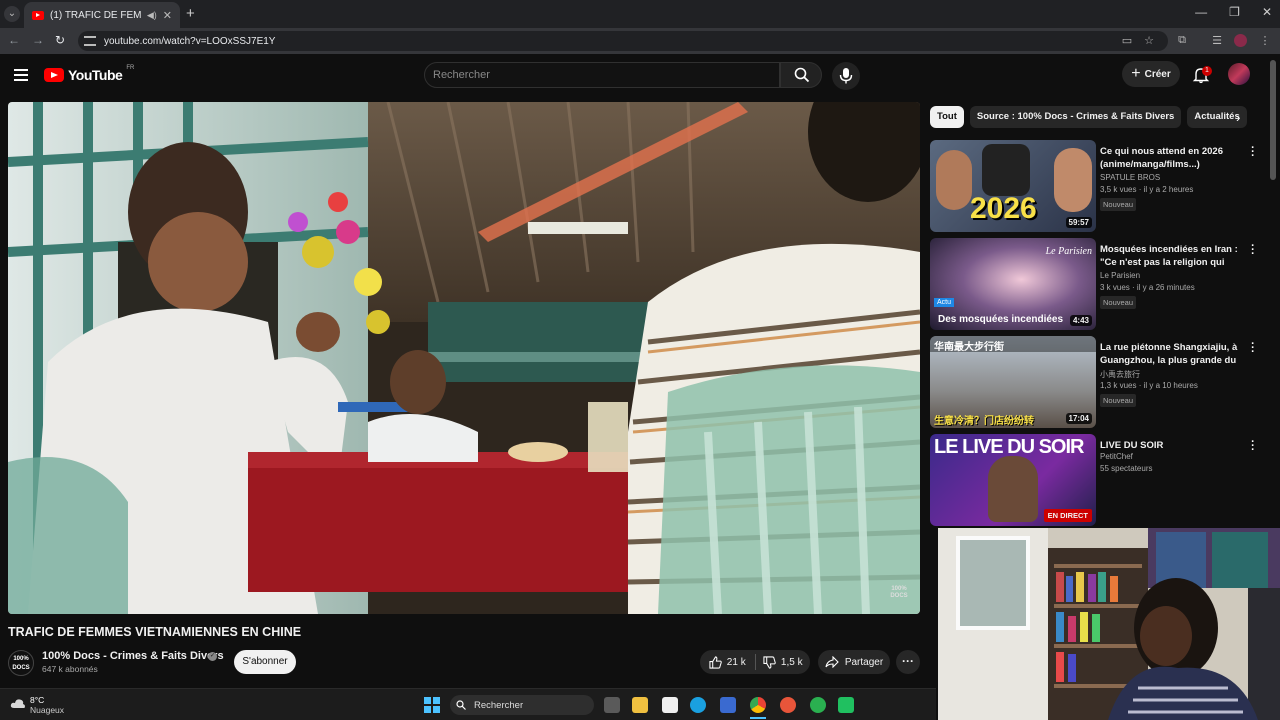 The height and width of the screenshot is (720, 1280). I want to click on file-explorer-icon, so click(640, 705).